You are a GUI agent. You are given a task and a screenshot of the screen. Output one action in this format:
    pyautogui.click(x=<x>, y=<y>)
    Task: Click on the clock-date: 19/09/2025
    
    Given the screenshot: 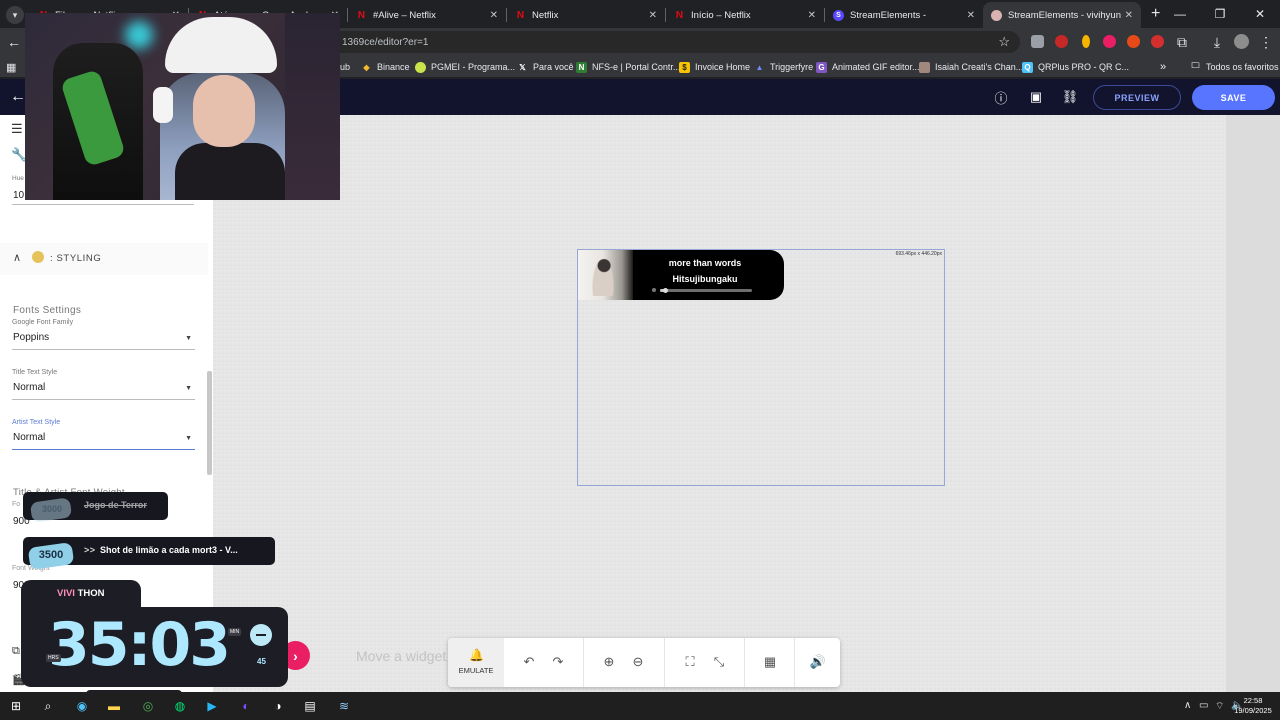 What is the action you would take?
    pyautogui.click(x=1253, y=710)
    